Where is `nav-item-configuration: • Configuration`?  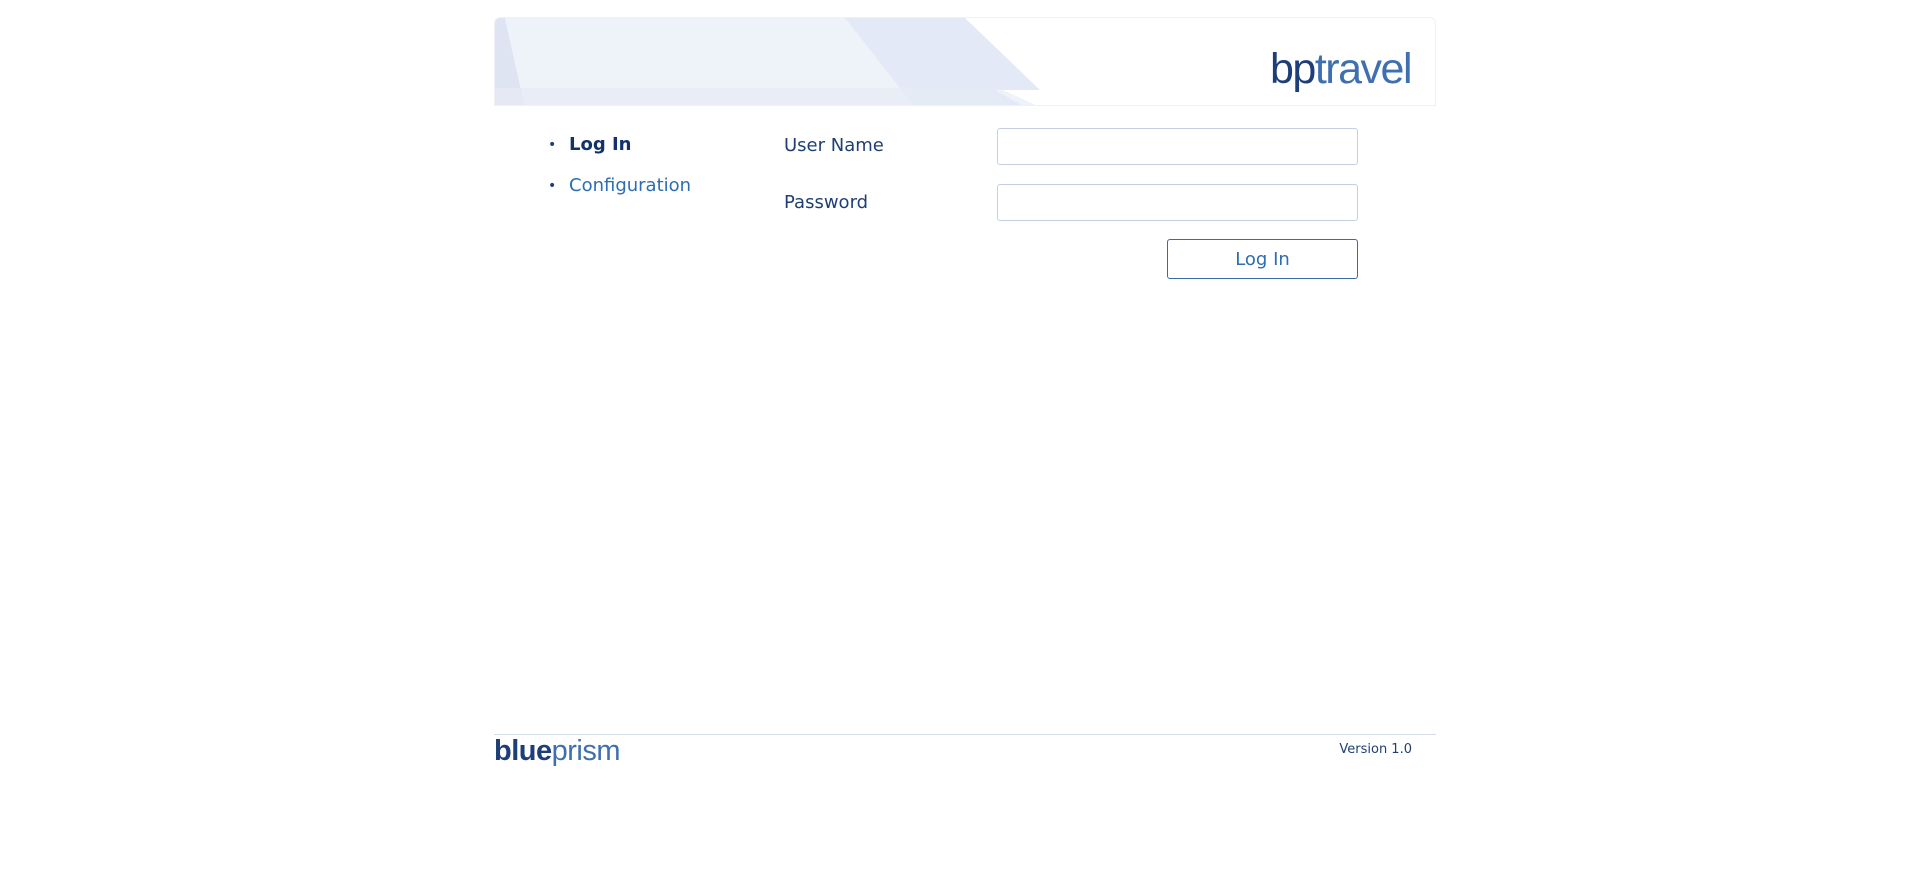 nav-item-configuration: • Configuration is located at coordinates (619, 194).